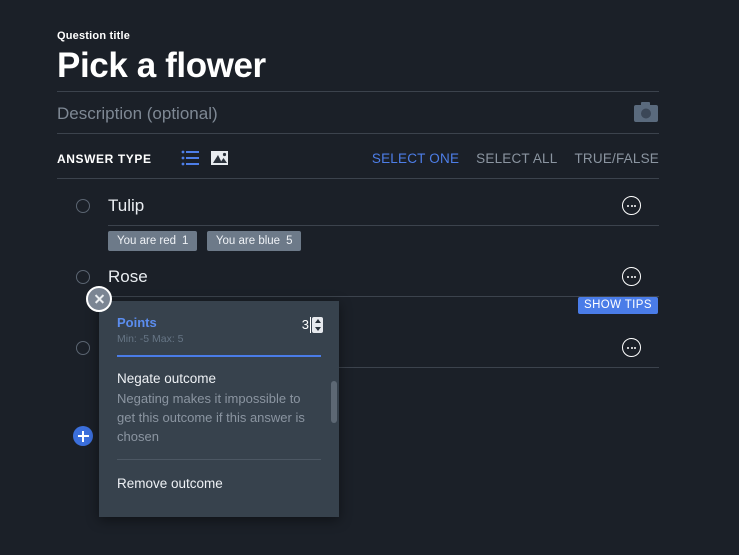 The image size is (739, 555). Describe the element at coordinates (150, 339) in the screenshot. I see `points-range-hint: Min: -5 Max: 5` at that location.